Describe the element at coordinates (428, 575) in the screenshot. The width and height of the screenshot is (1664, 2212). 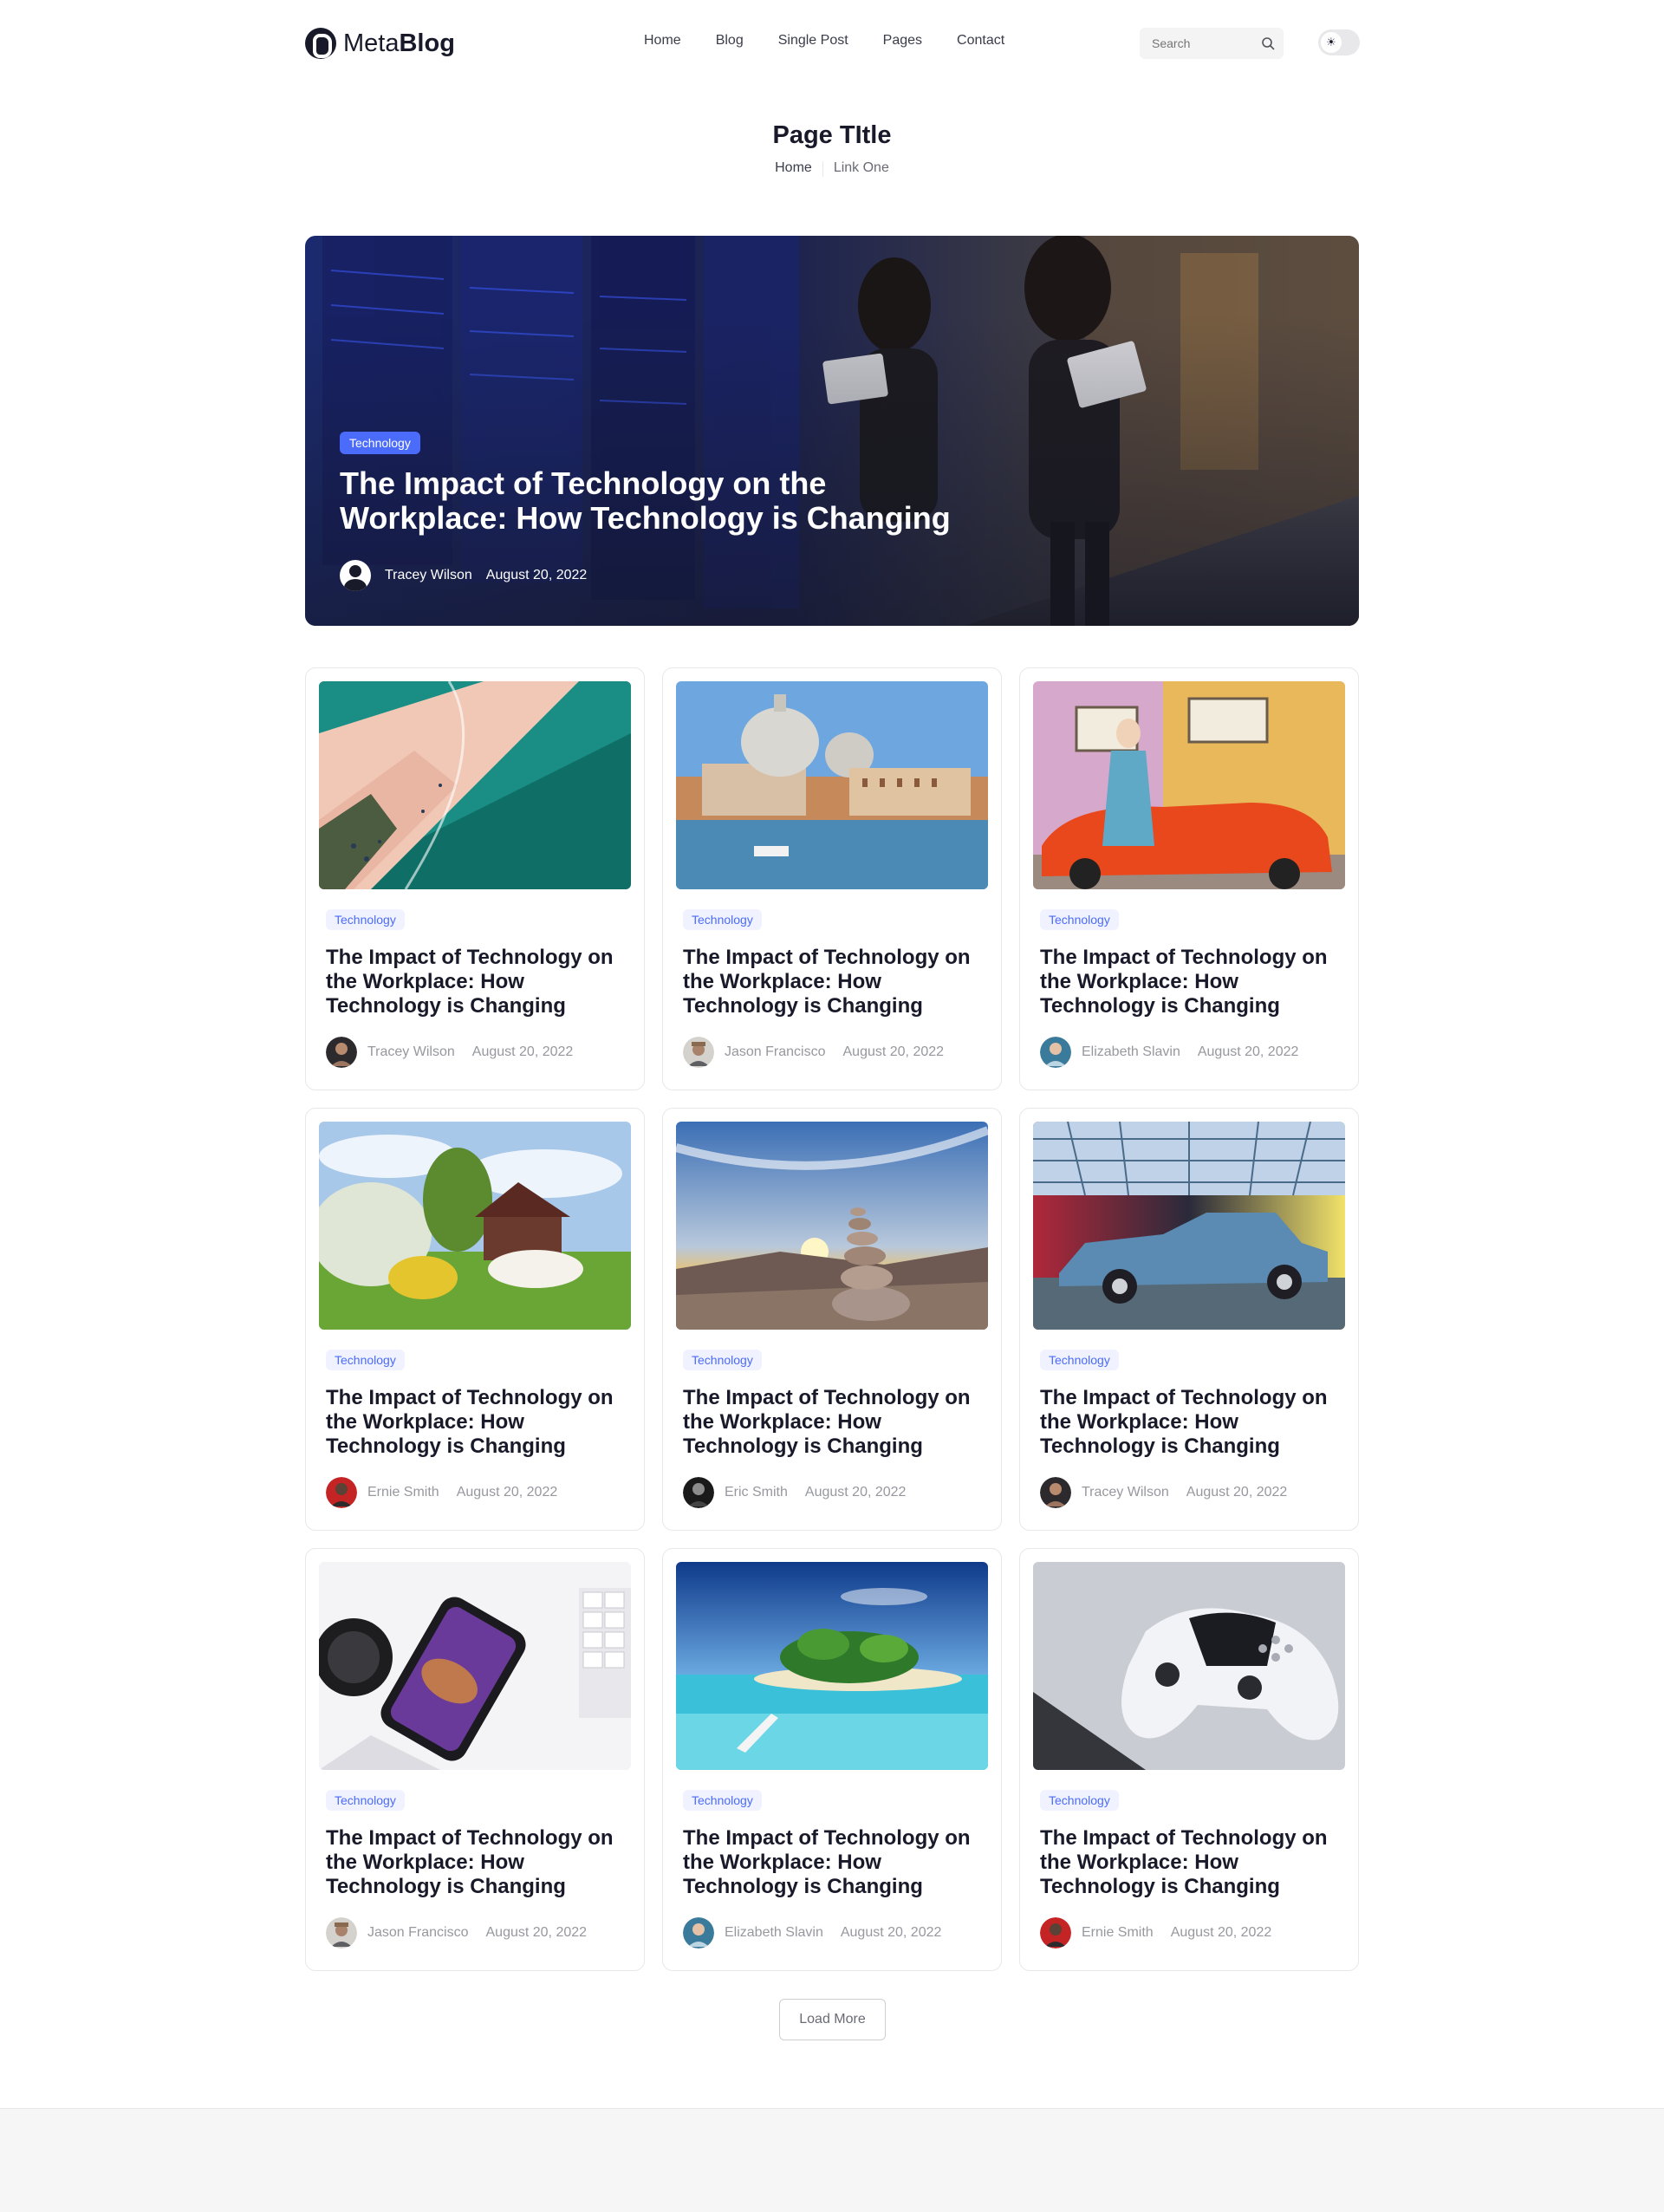
I see `featured-post-author: Tracey Wilson` at that location.